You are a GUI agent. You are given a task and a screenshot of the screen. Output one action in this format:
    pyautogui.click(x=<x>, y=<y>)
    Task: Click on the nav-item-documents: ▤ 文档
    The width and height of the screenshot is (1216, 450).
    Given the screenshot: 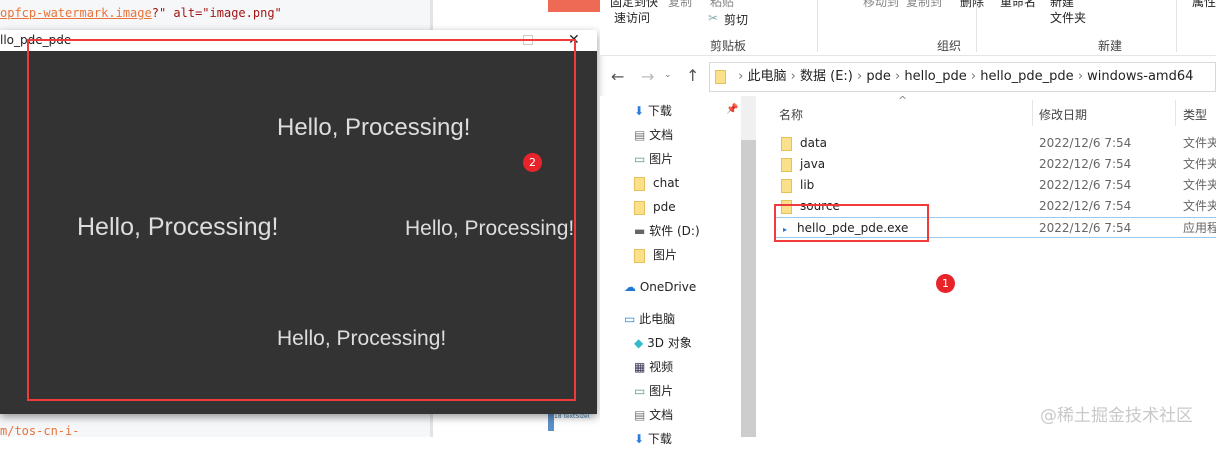 What is the action you would take?
    pyautogui.click(x=653, y=135)
    